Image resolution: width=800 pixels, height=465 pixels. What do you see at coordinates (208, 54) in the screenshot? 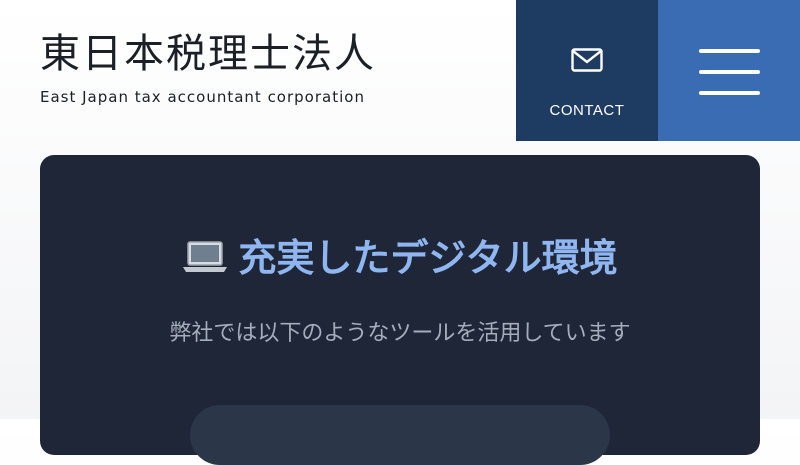
I see `logo-title: 東日本税理士法人` at bounding box center [208, 54].